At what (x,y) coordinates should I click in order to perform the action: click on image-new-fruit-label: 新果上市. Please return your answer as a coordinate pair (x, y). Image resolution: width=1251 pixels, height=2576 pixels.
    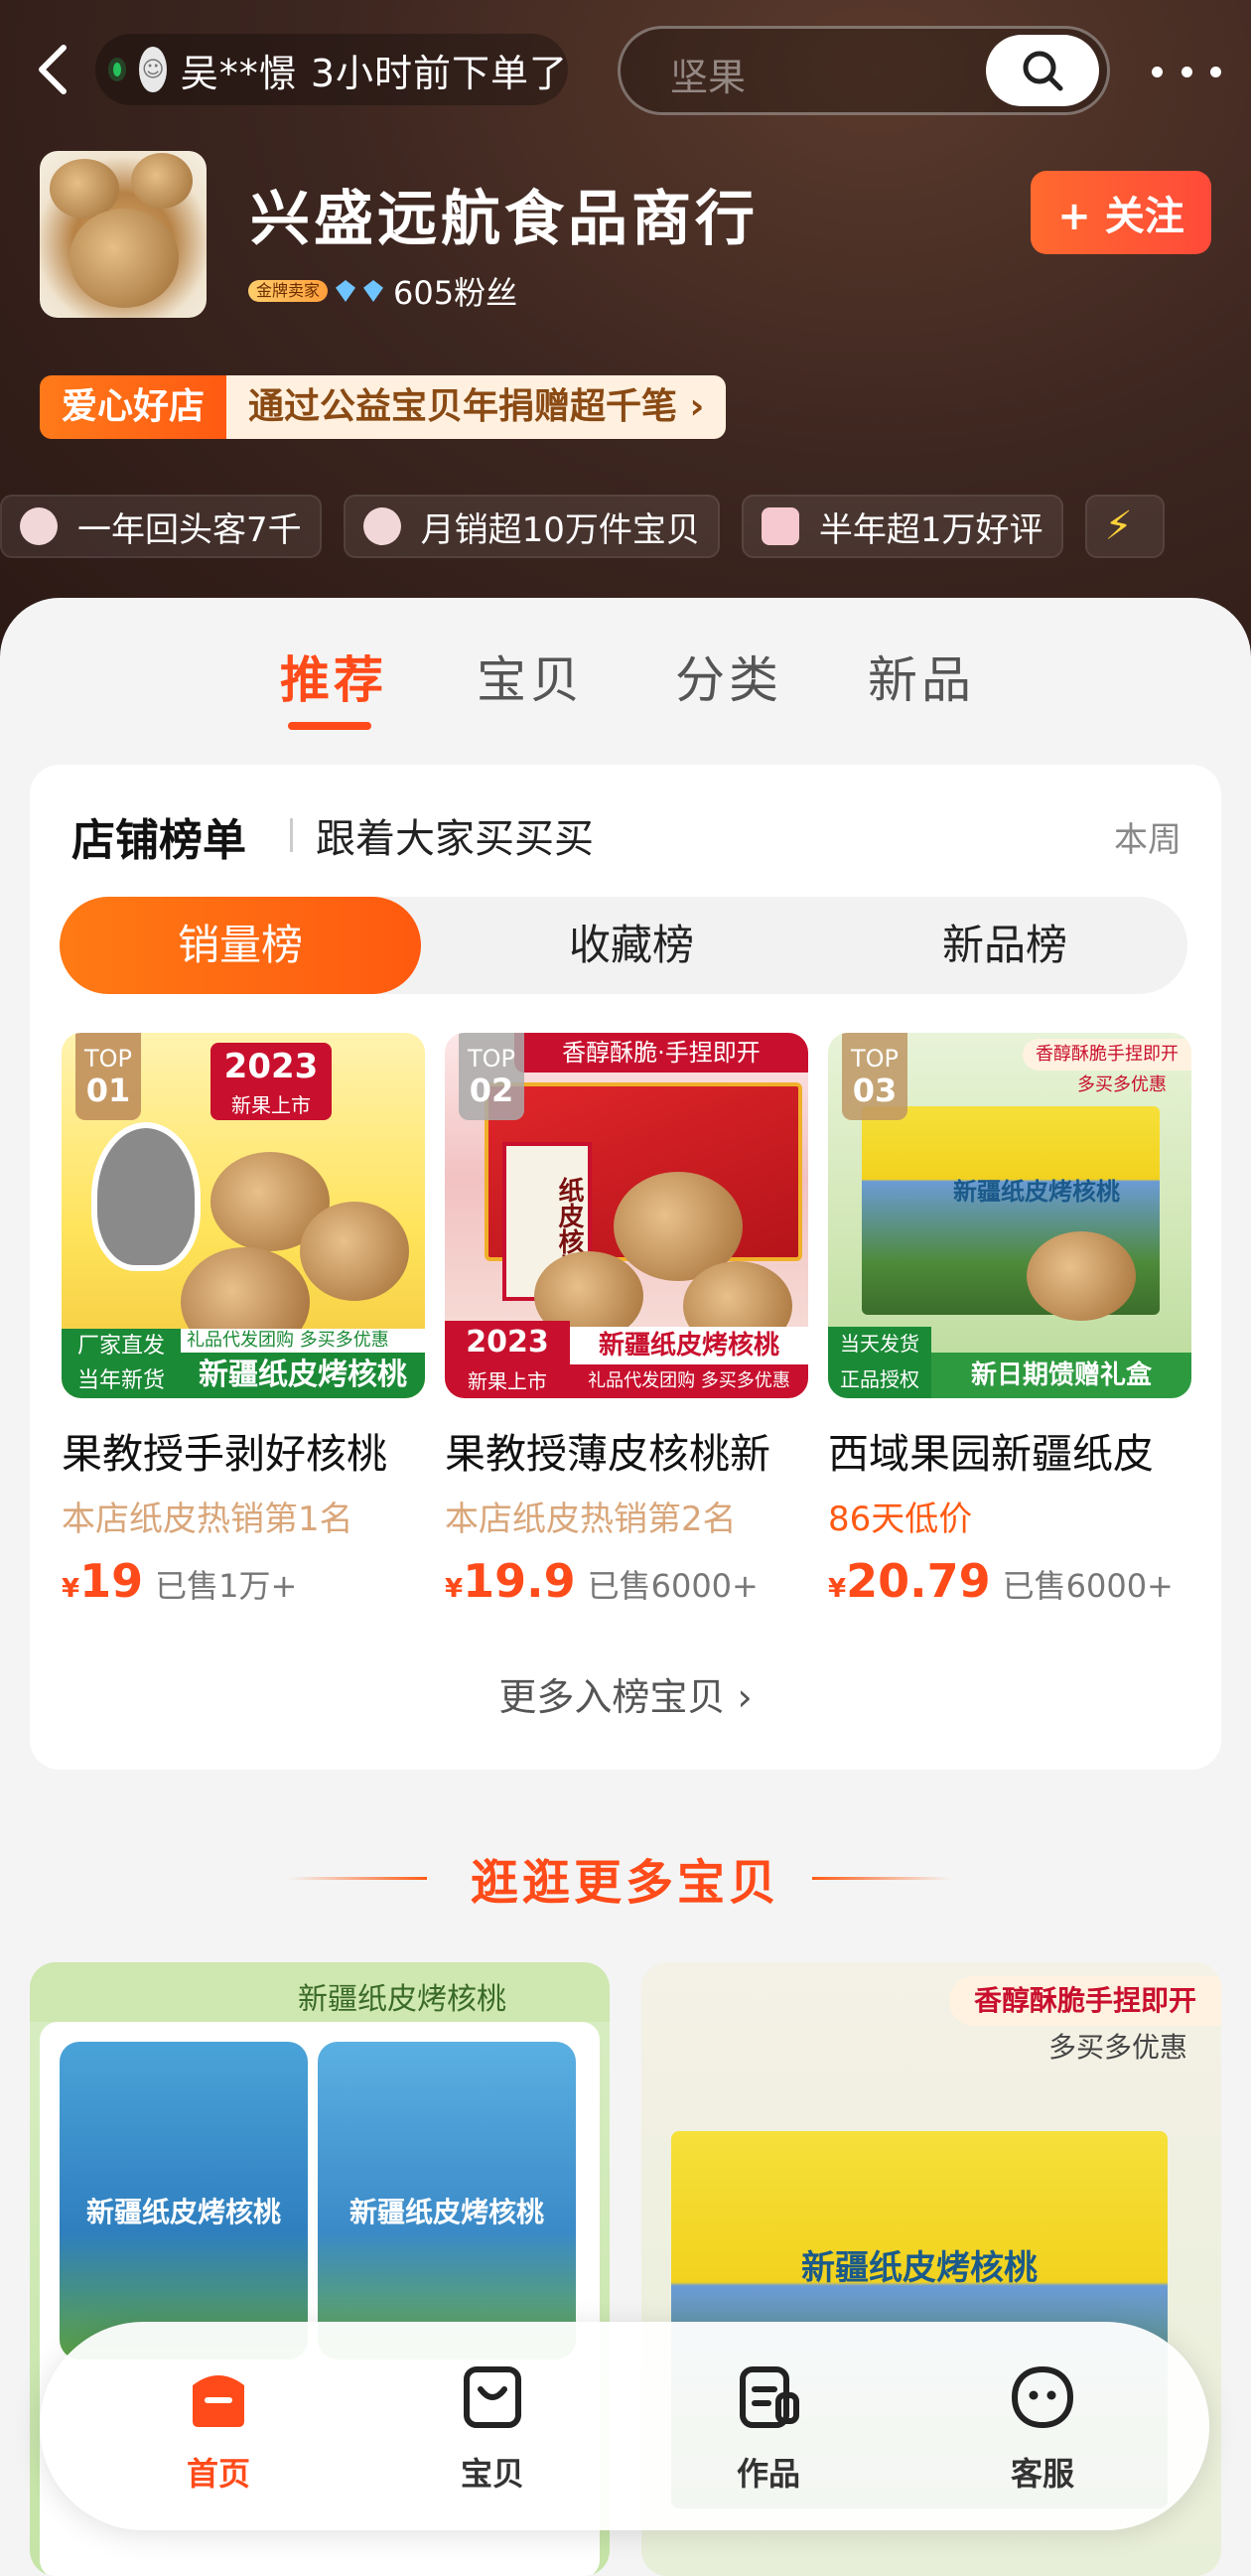
    Looking at the image, I should click on (271, 1105).